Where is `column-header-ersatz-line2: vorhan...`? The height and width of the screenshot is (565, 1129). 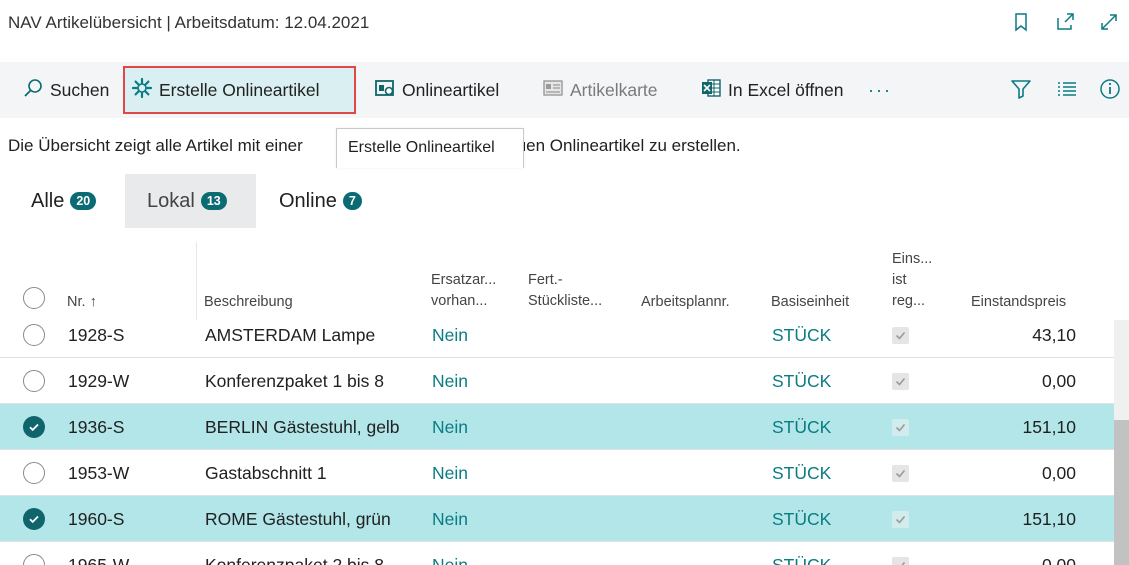 column-header-ersatz-line2: vorhan... is located at coordinates (459, 301).